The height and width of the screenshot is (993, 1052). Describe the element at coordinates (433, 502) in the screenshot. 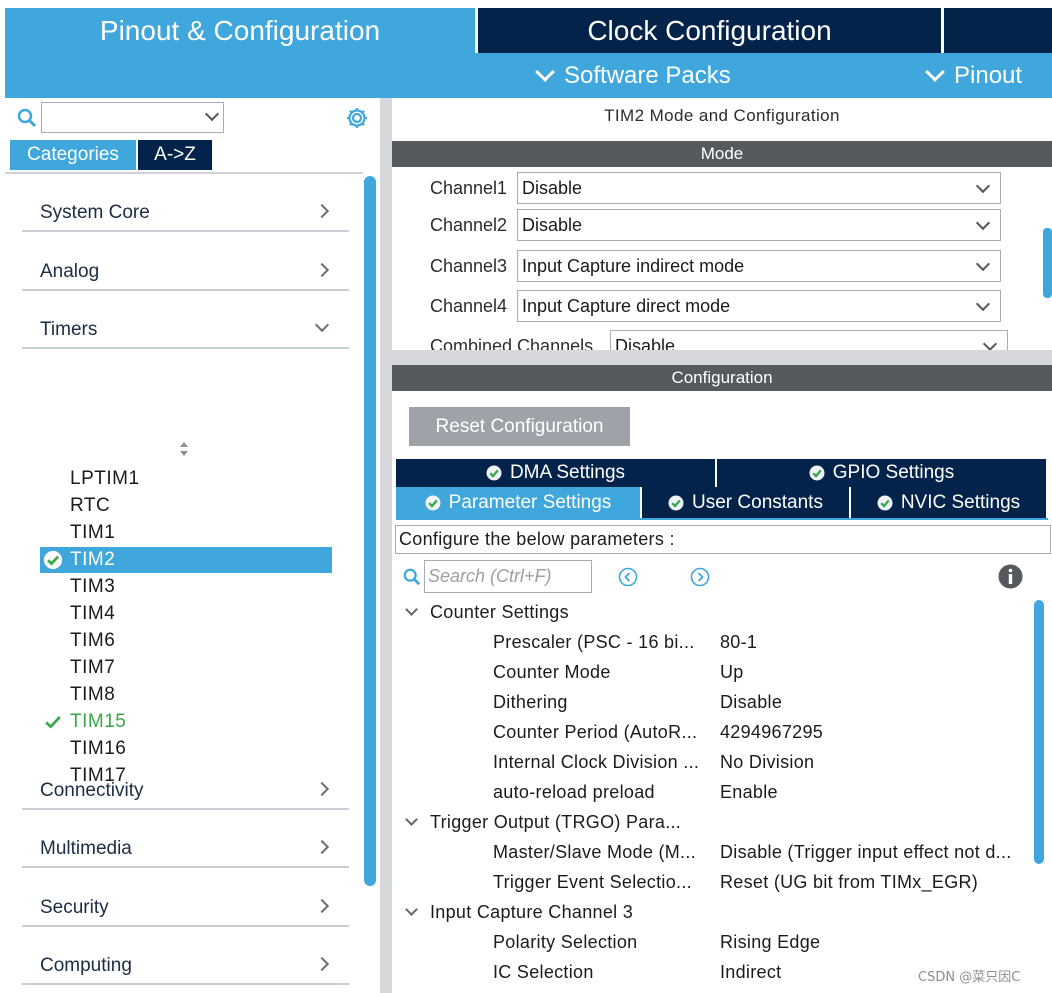

I see `check-circle-icon` at that location.